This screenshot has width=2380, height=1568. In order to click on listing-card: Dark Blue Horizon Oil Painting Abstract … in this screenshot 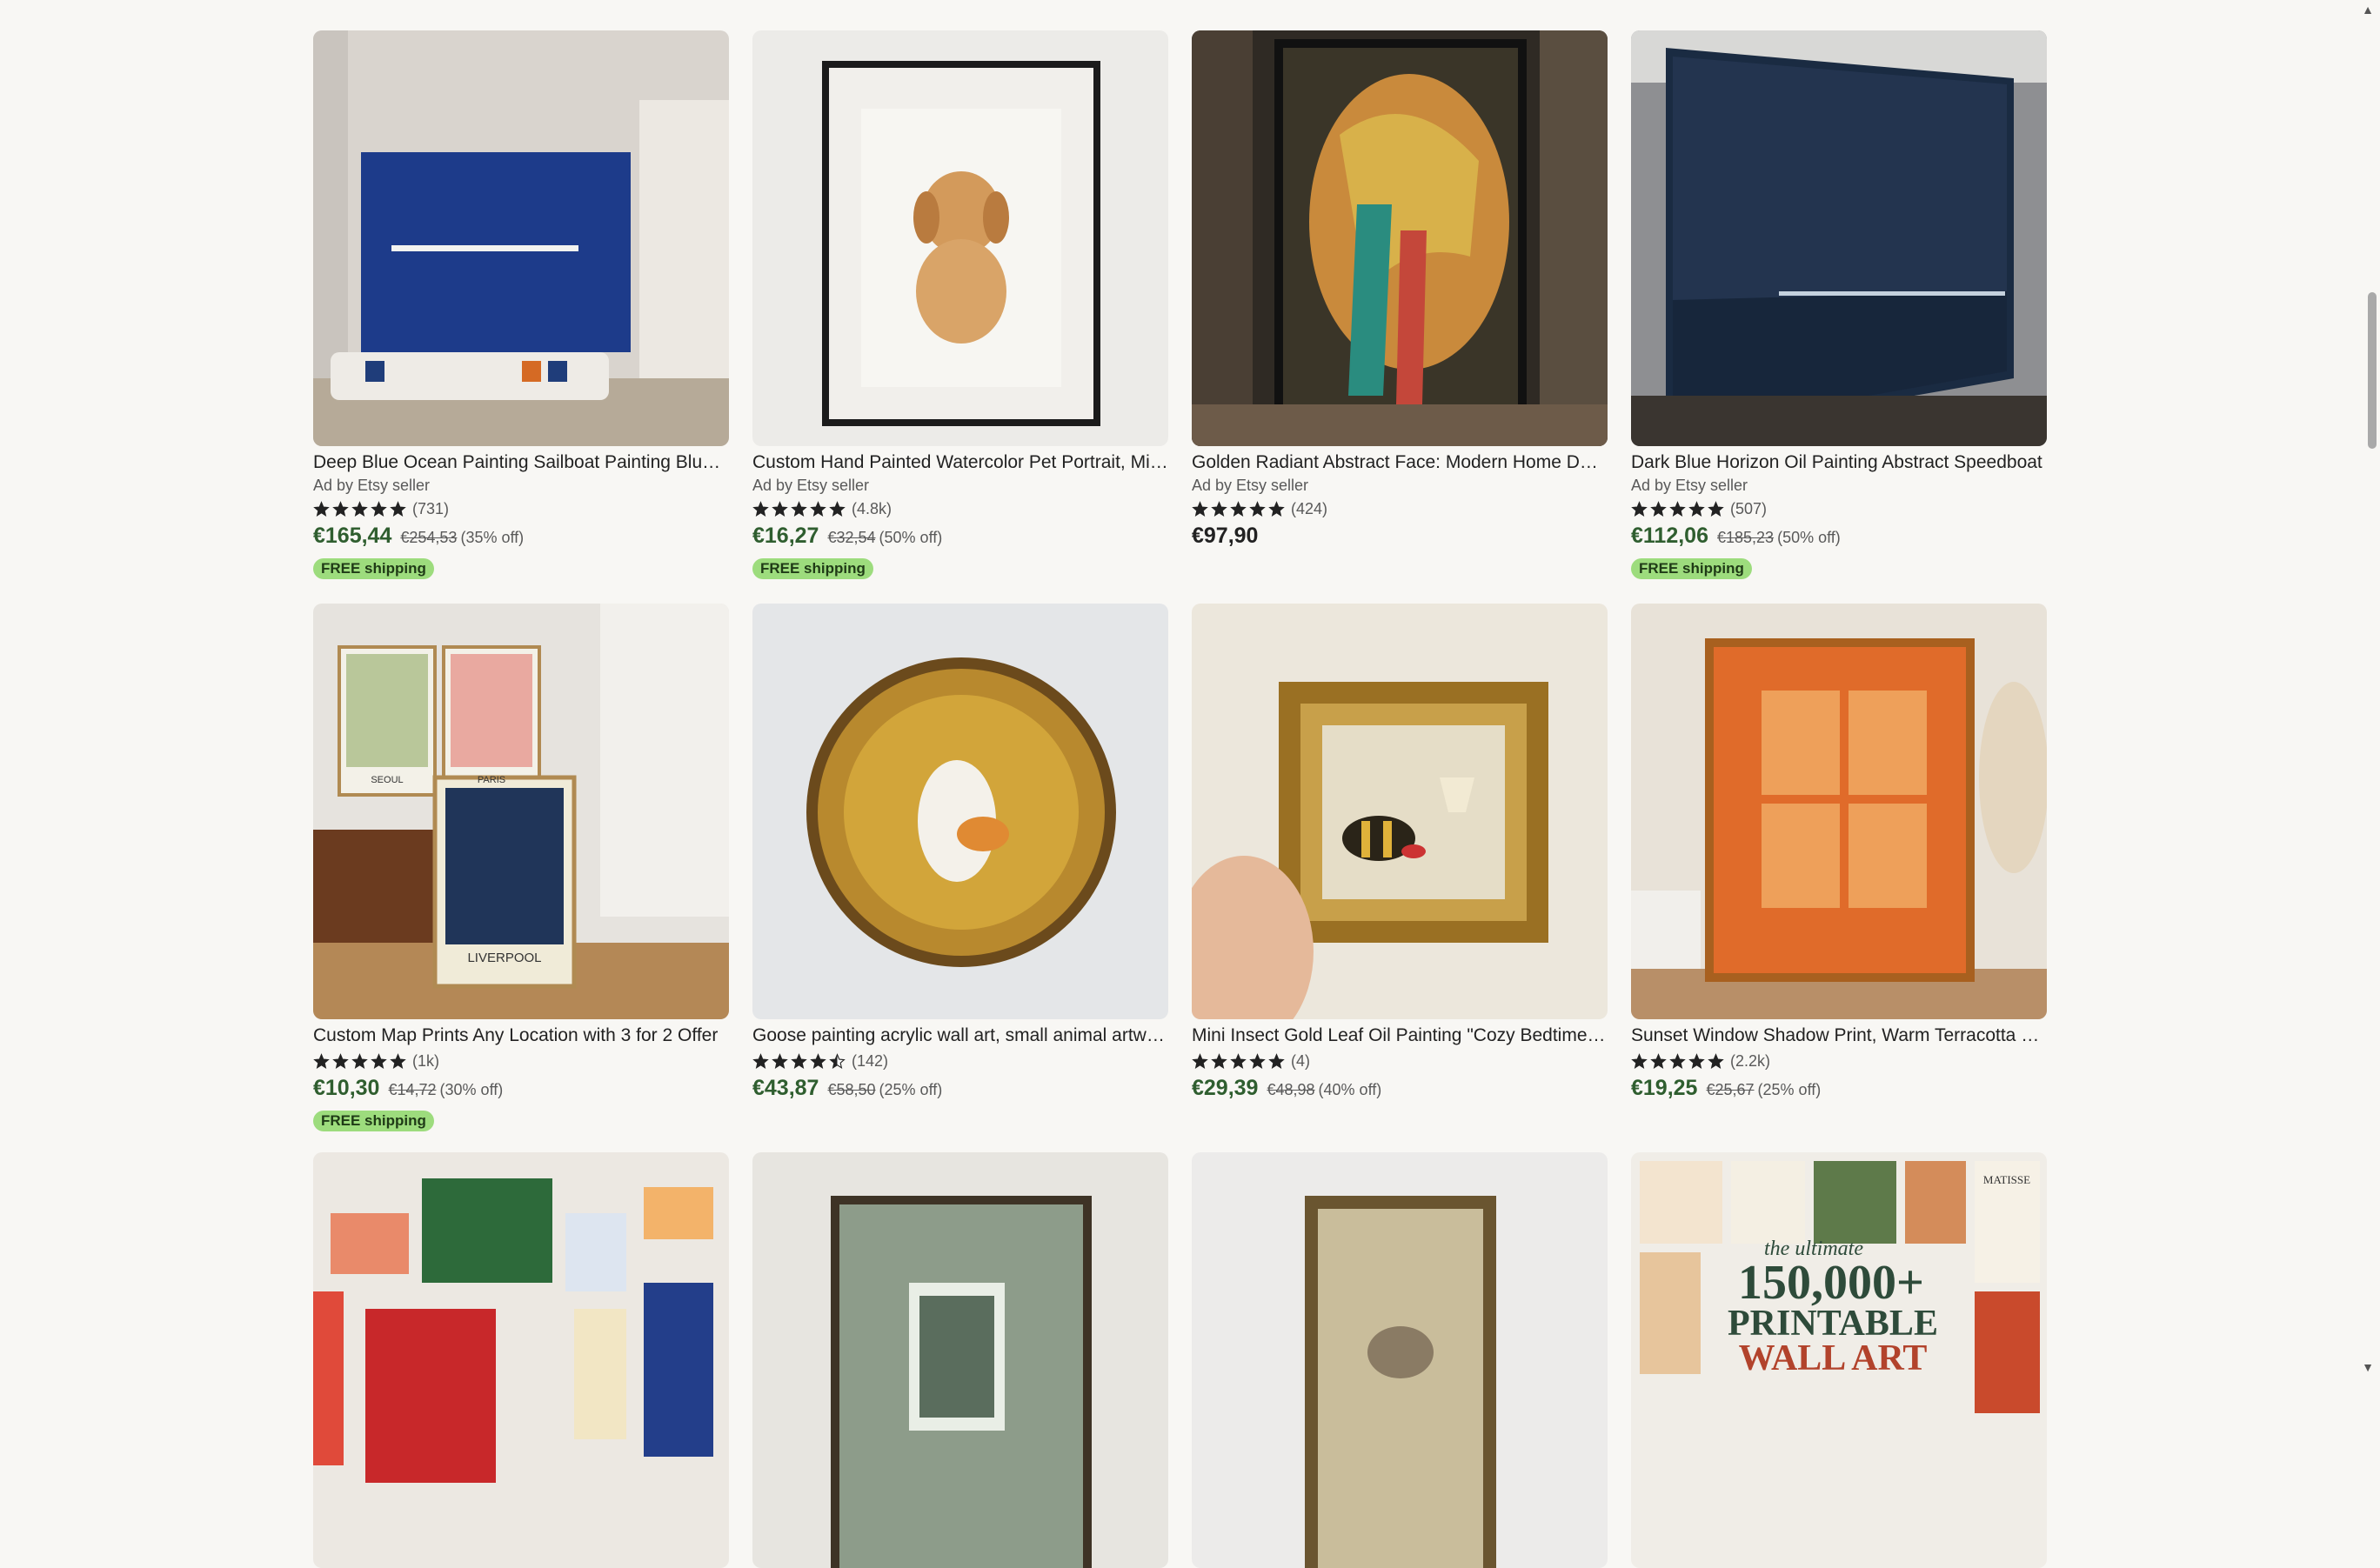, I will do `click(1839, 304)`.